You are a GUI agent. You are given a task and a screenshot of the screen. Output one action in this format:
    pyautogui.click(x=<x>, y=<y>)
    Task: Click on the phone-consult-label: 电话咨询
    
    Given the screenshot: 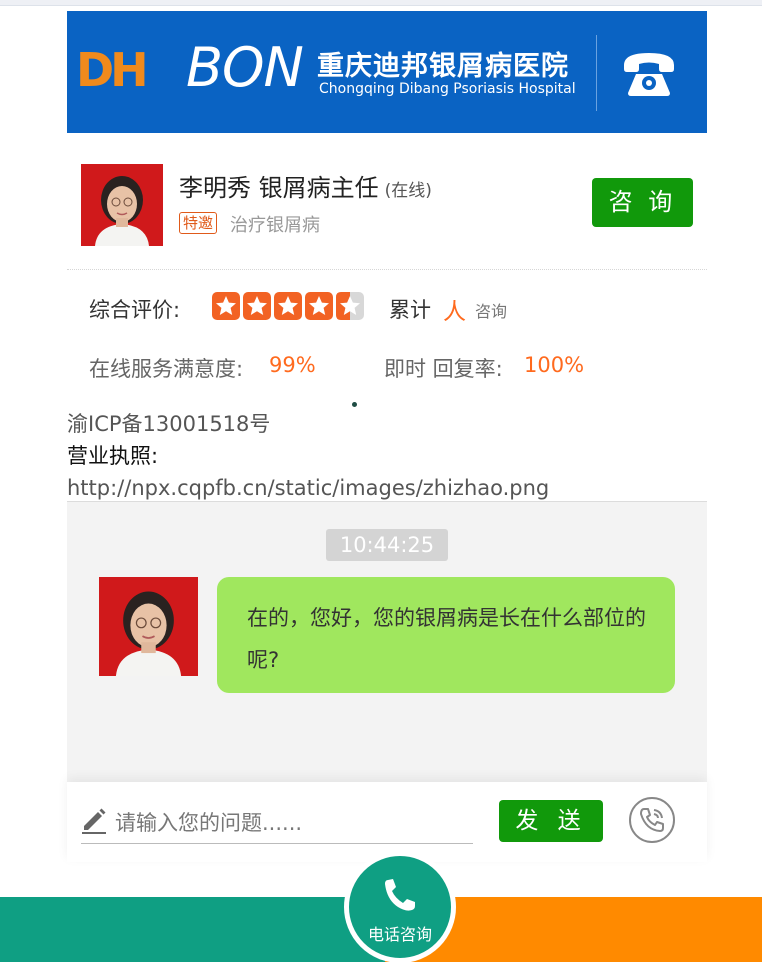 What is the action you would take?
    pyautogui.click(x=399, y=934)
    